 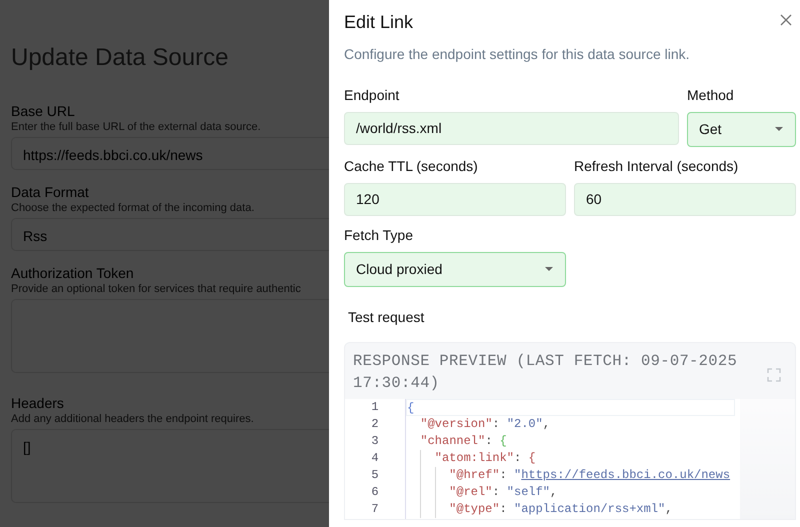 What do you see at coordinates (136, 127) in the screenshot?
I see `field-hint: Enter the full base URL of the external data source.` at bounding box center [136, 127].